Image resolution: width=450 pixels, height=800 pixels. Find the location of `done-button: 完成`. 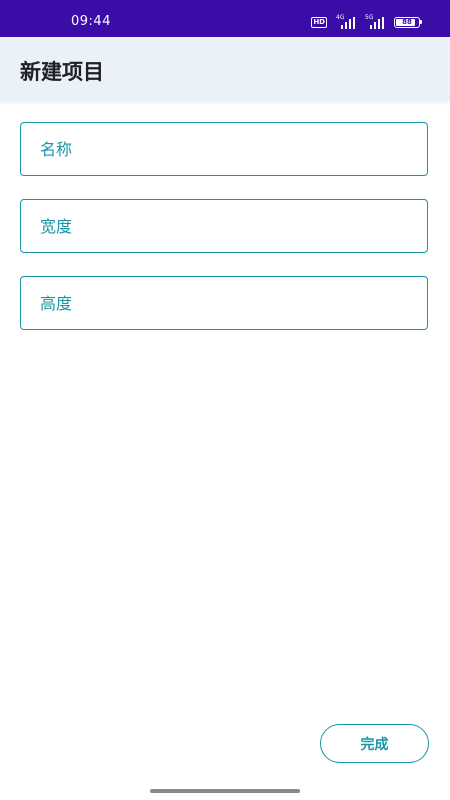

done-button: 完成 is located at coordinates (374, 743).